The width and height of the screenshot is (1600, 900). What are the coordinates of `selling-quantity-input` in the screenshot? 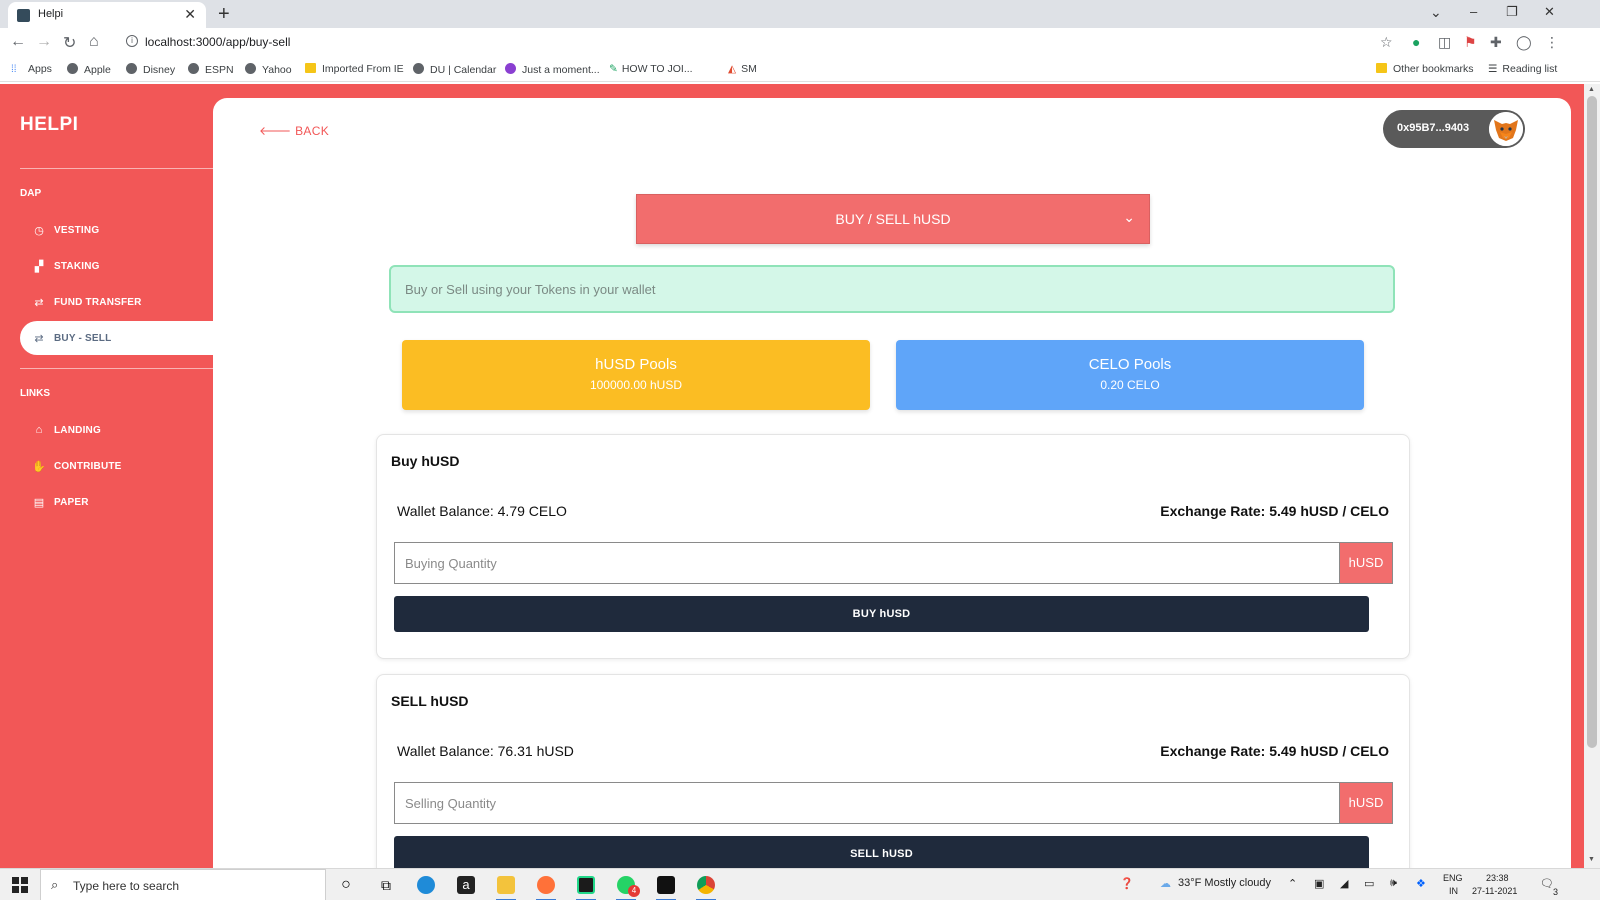 It's located at (866, 803).